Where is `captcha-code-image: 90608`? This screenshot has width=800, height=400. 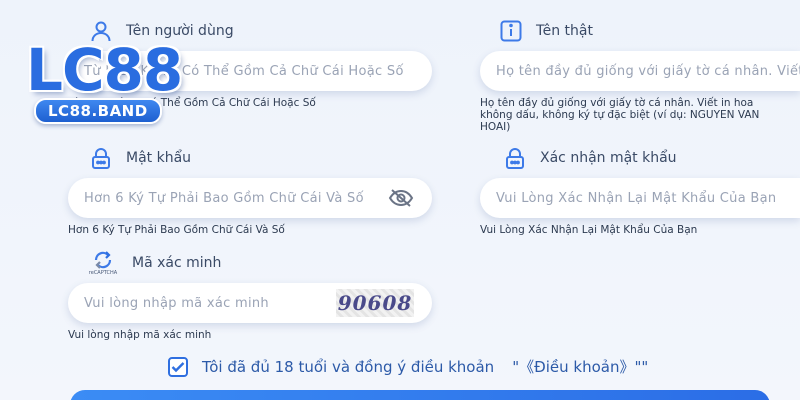 captcha-code-image: 90608 is located at coordinates (375, 303).